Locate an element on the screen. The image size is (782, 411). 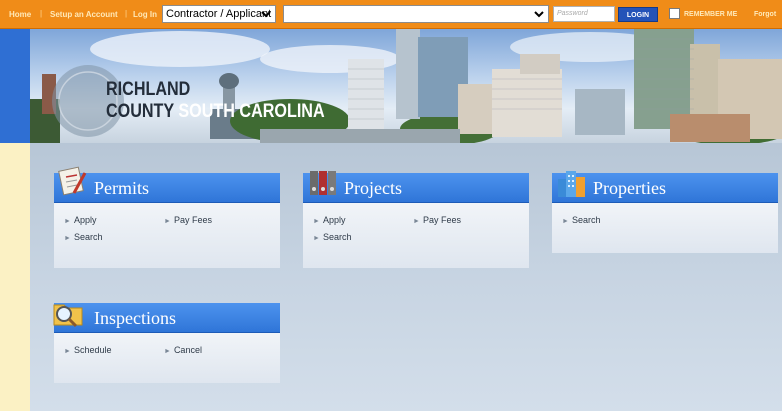
projects-search-link: ► Search is located at coordinates (332, 237).